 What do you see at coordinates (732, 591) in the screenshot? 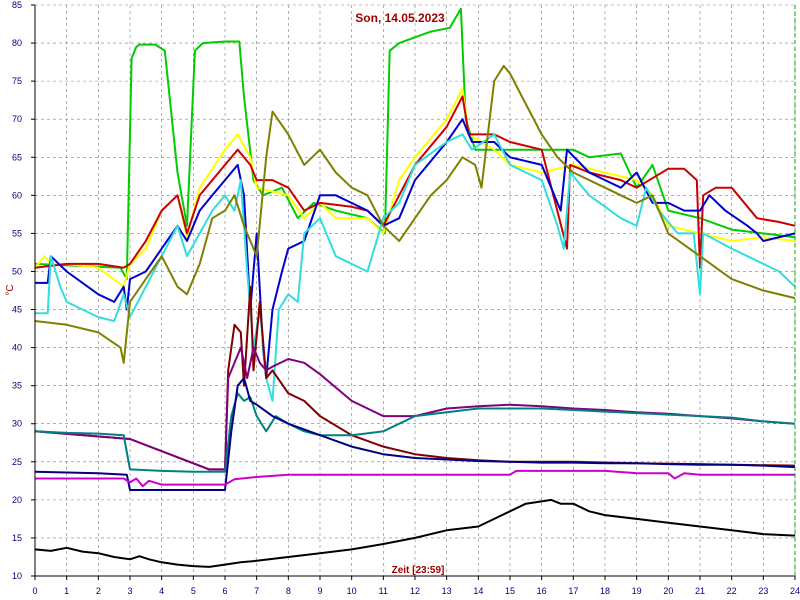
I see `x-tick-label: 22` at bounding box center [732, 591].